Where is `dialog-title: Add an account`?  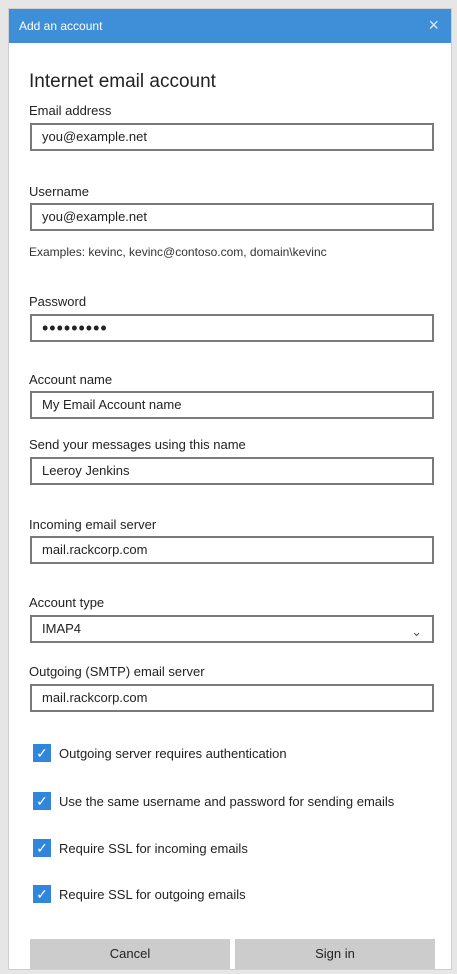 dialog-title: Add an account is located at coordinates (61, 26).